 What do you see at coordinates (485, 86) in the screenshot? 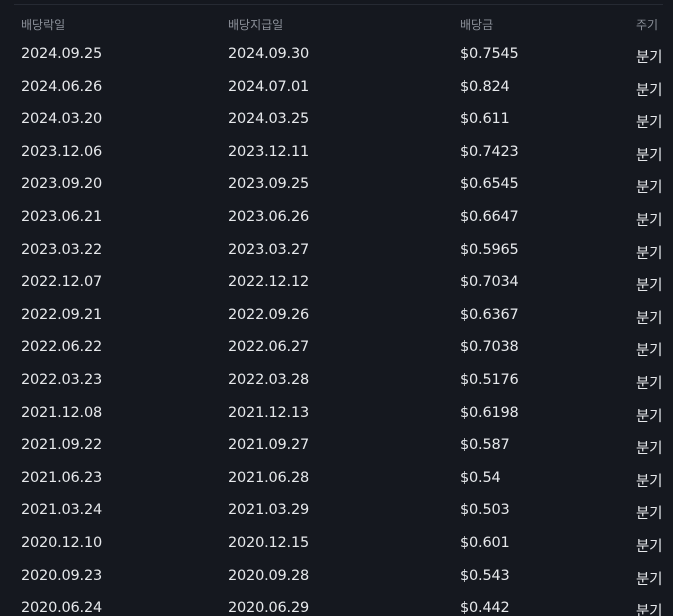
I see `amount-cell: $0.824` at bounding box center [485, 86].